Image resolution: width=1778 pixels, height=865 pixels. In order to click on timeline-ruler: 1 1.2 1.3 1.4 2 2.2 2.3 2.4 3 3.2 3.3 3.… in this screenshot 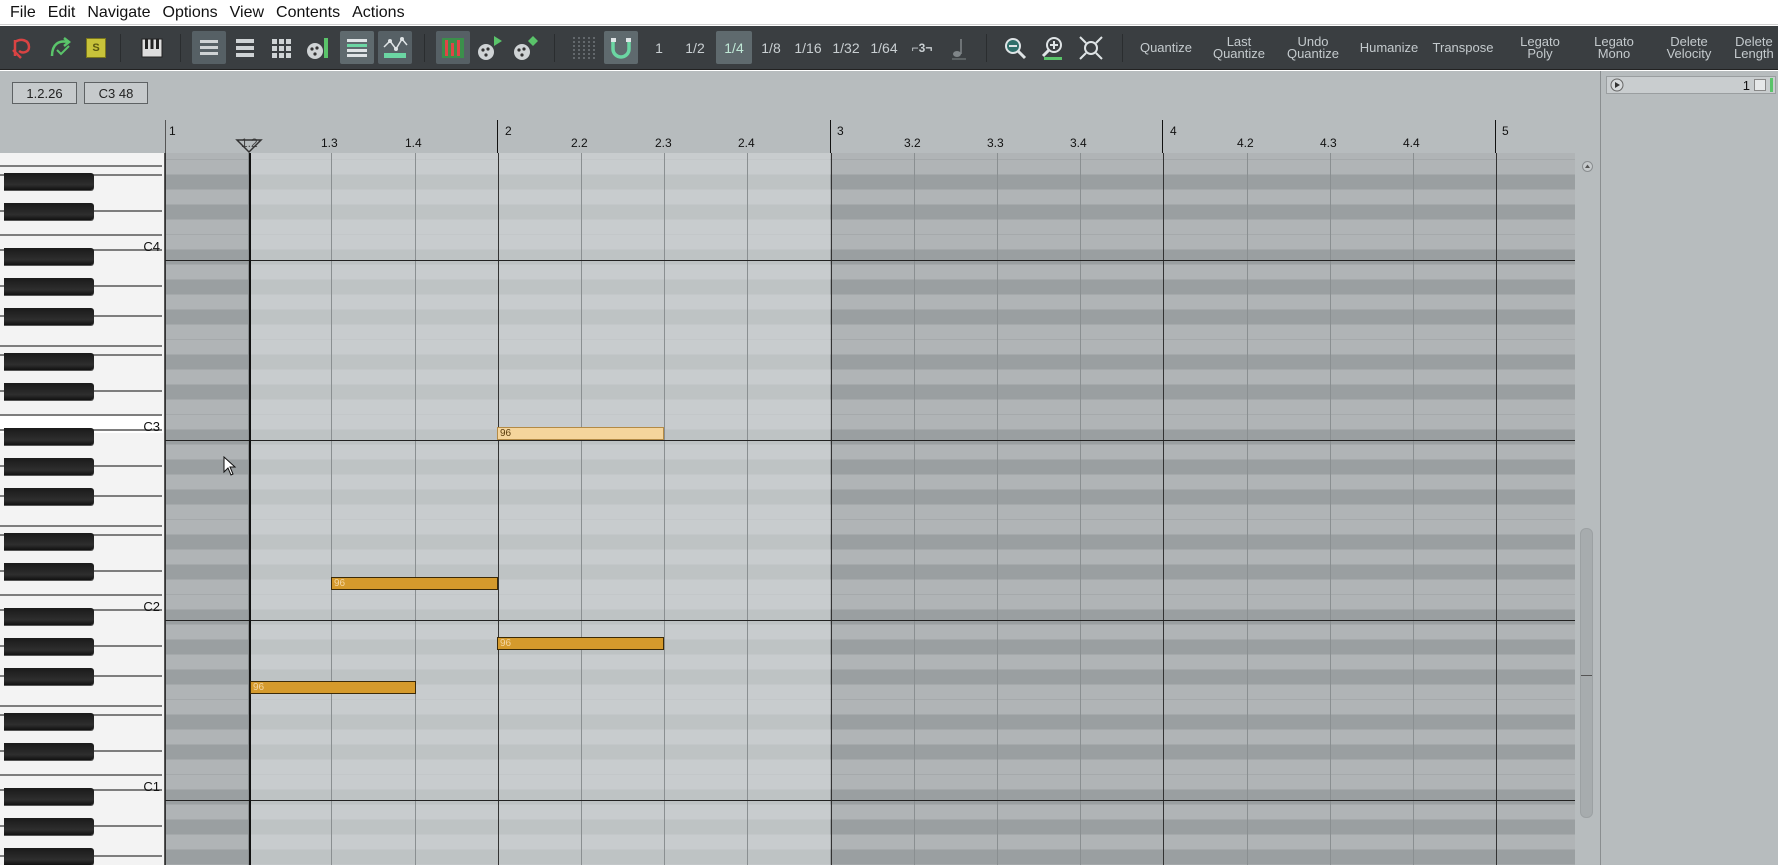, I will do `click(870, 137)`.